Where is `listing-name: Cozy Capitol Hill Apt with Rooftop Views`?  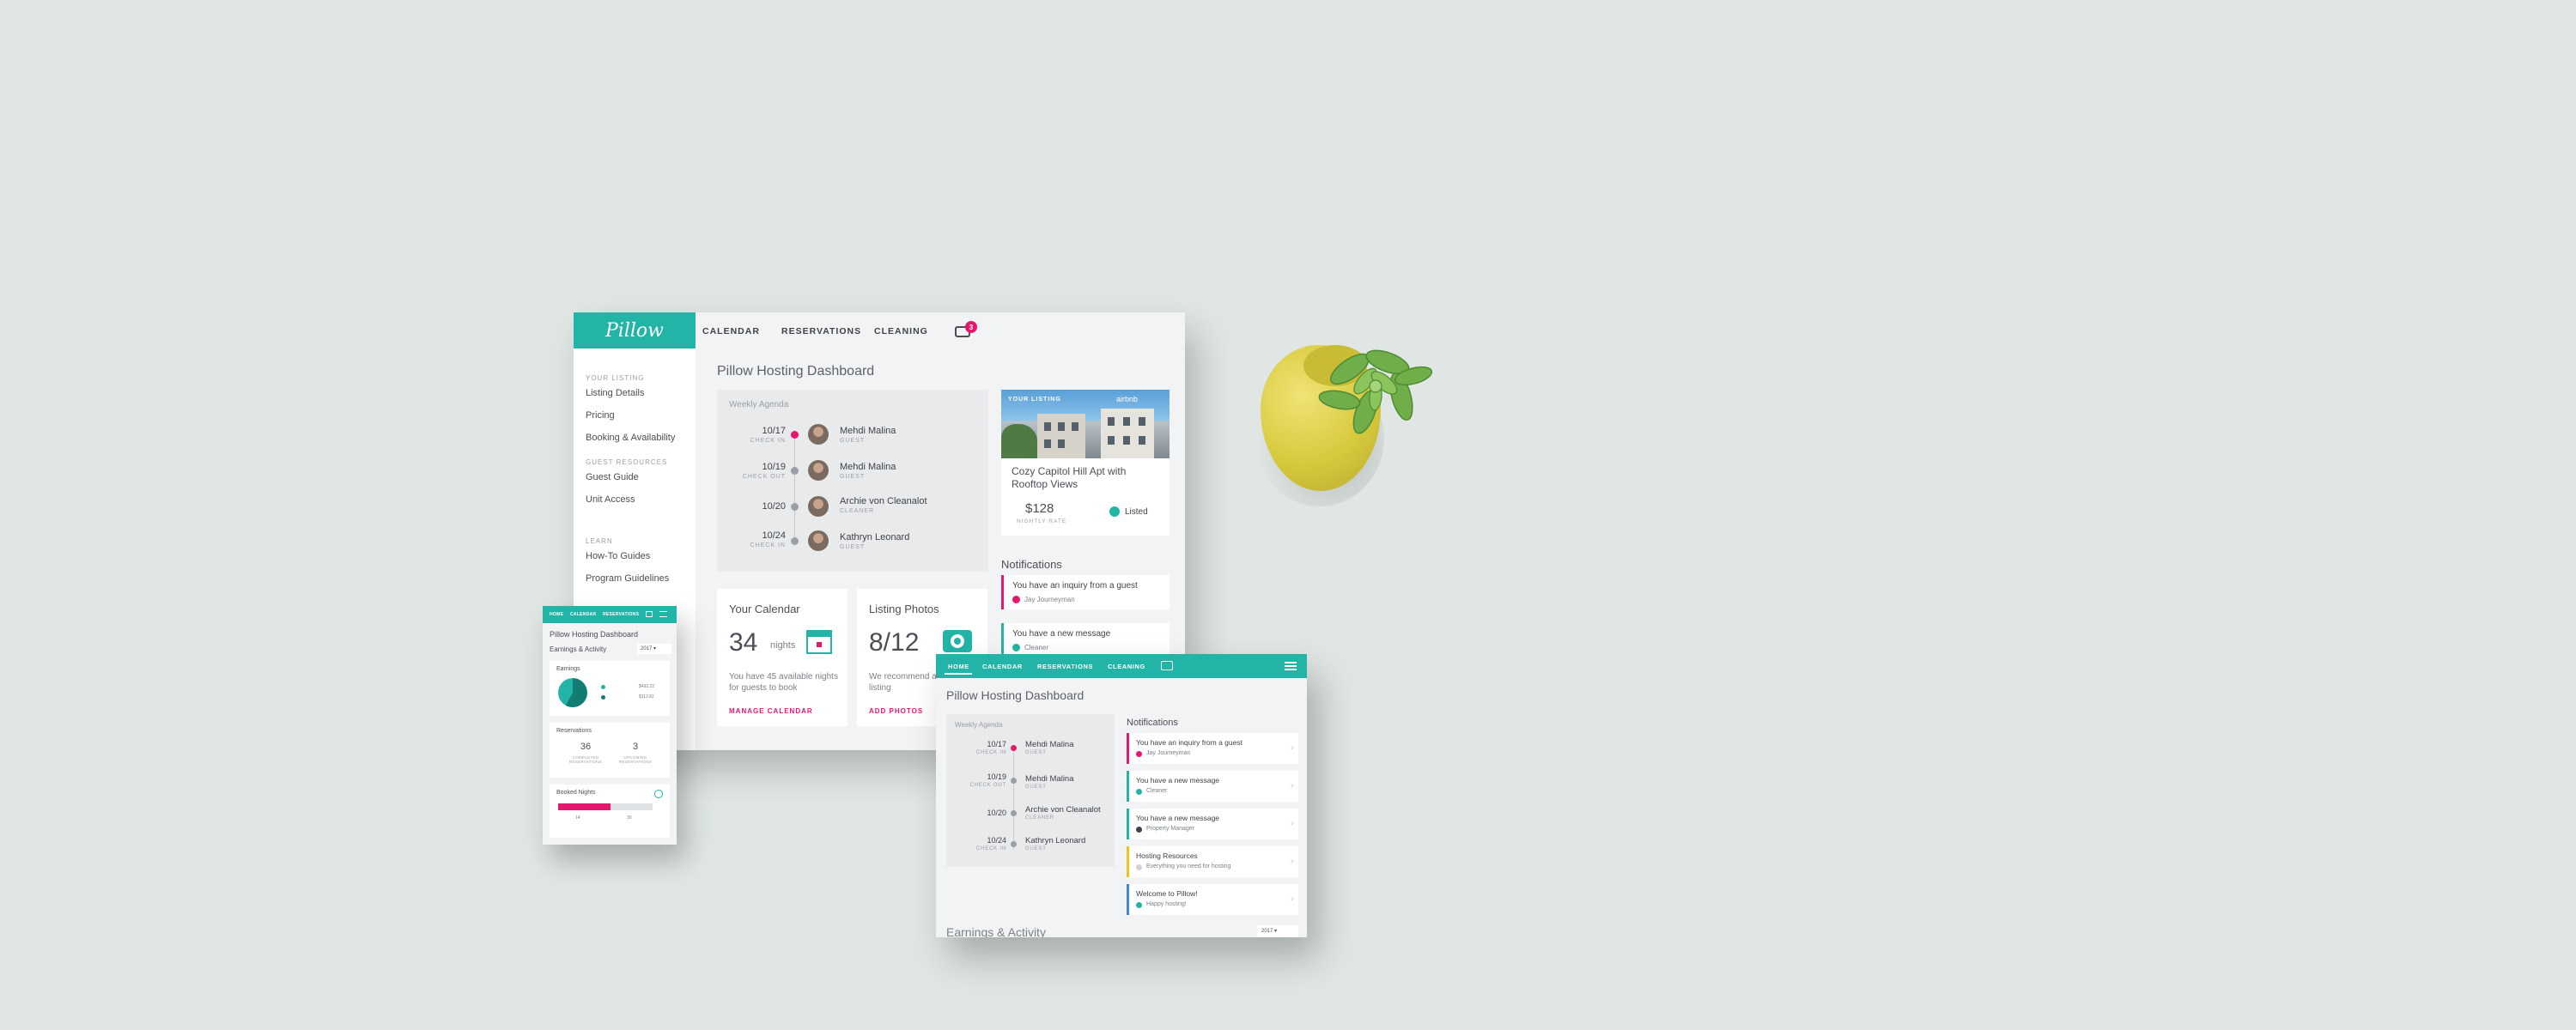 listing-name: Cozy Capitol Hill Apt with Rooftop Views is located at coordinates (1087, 478).